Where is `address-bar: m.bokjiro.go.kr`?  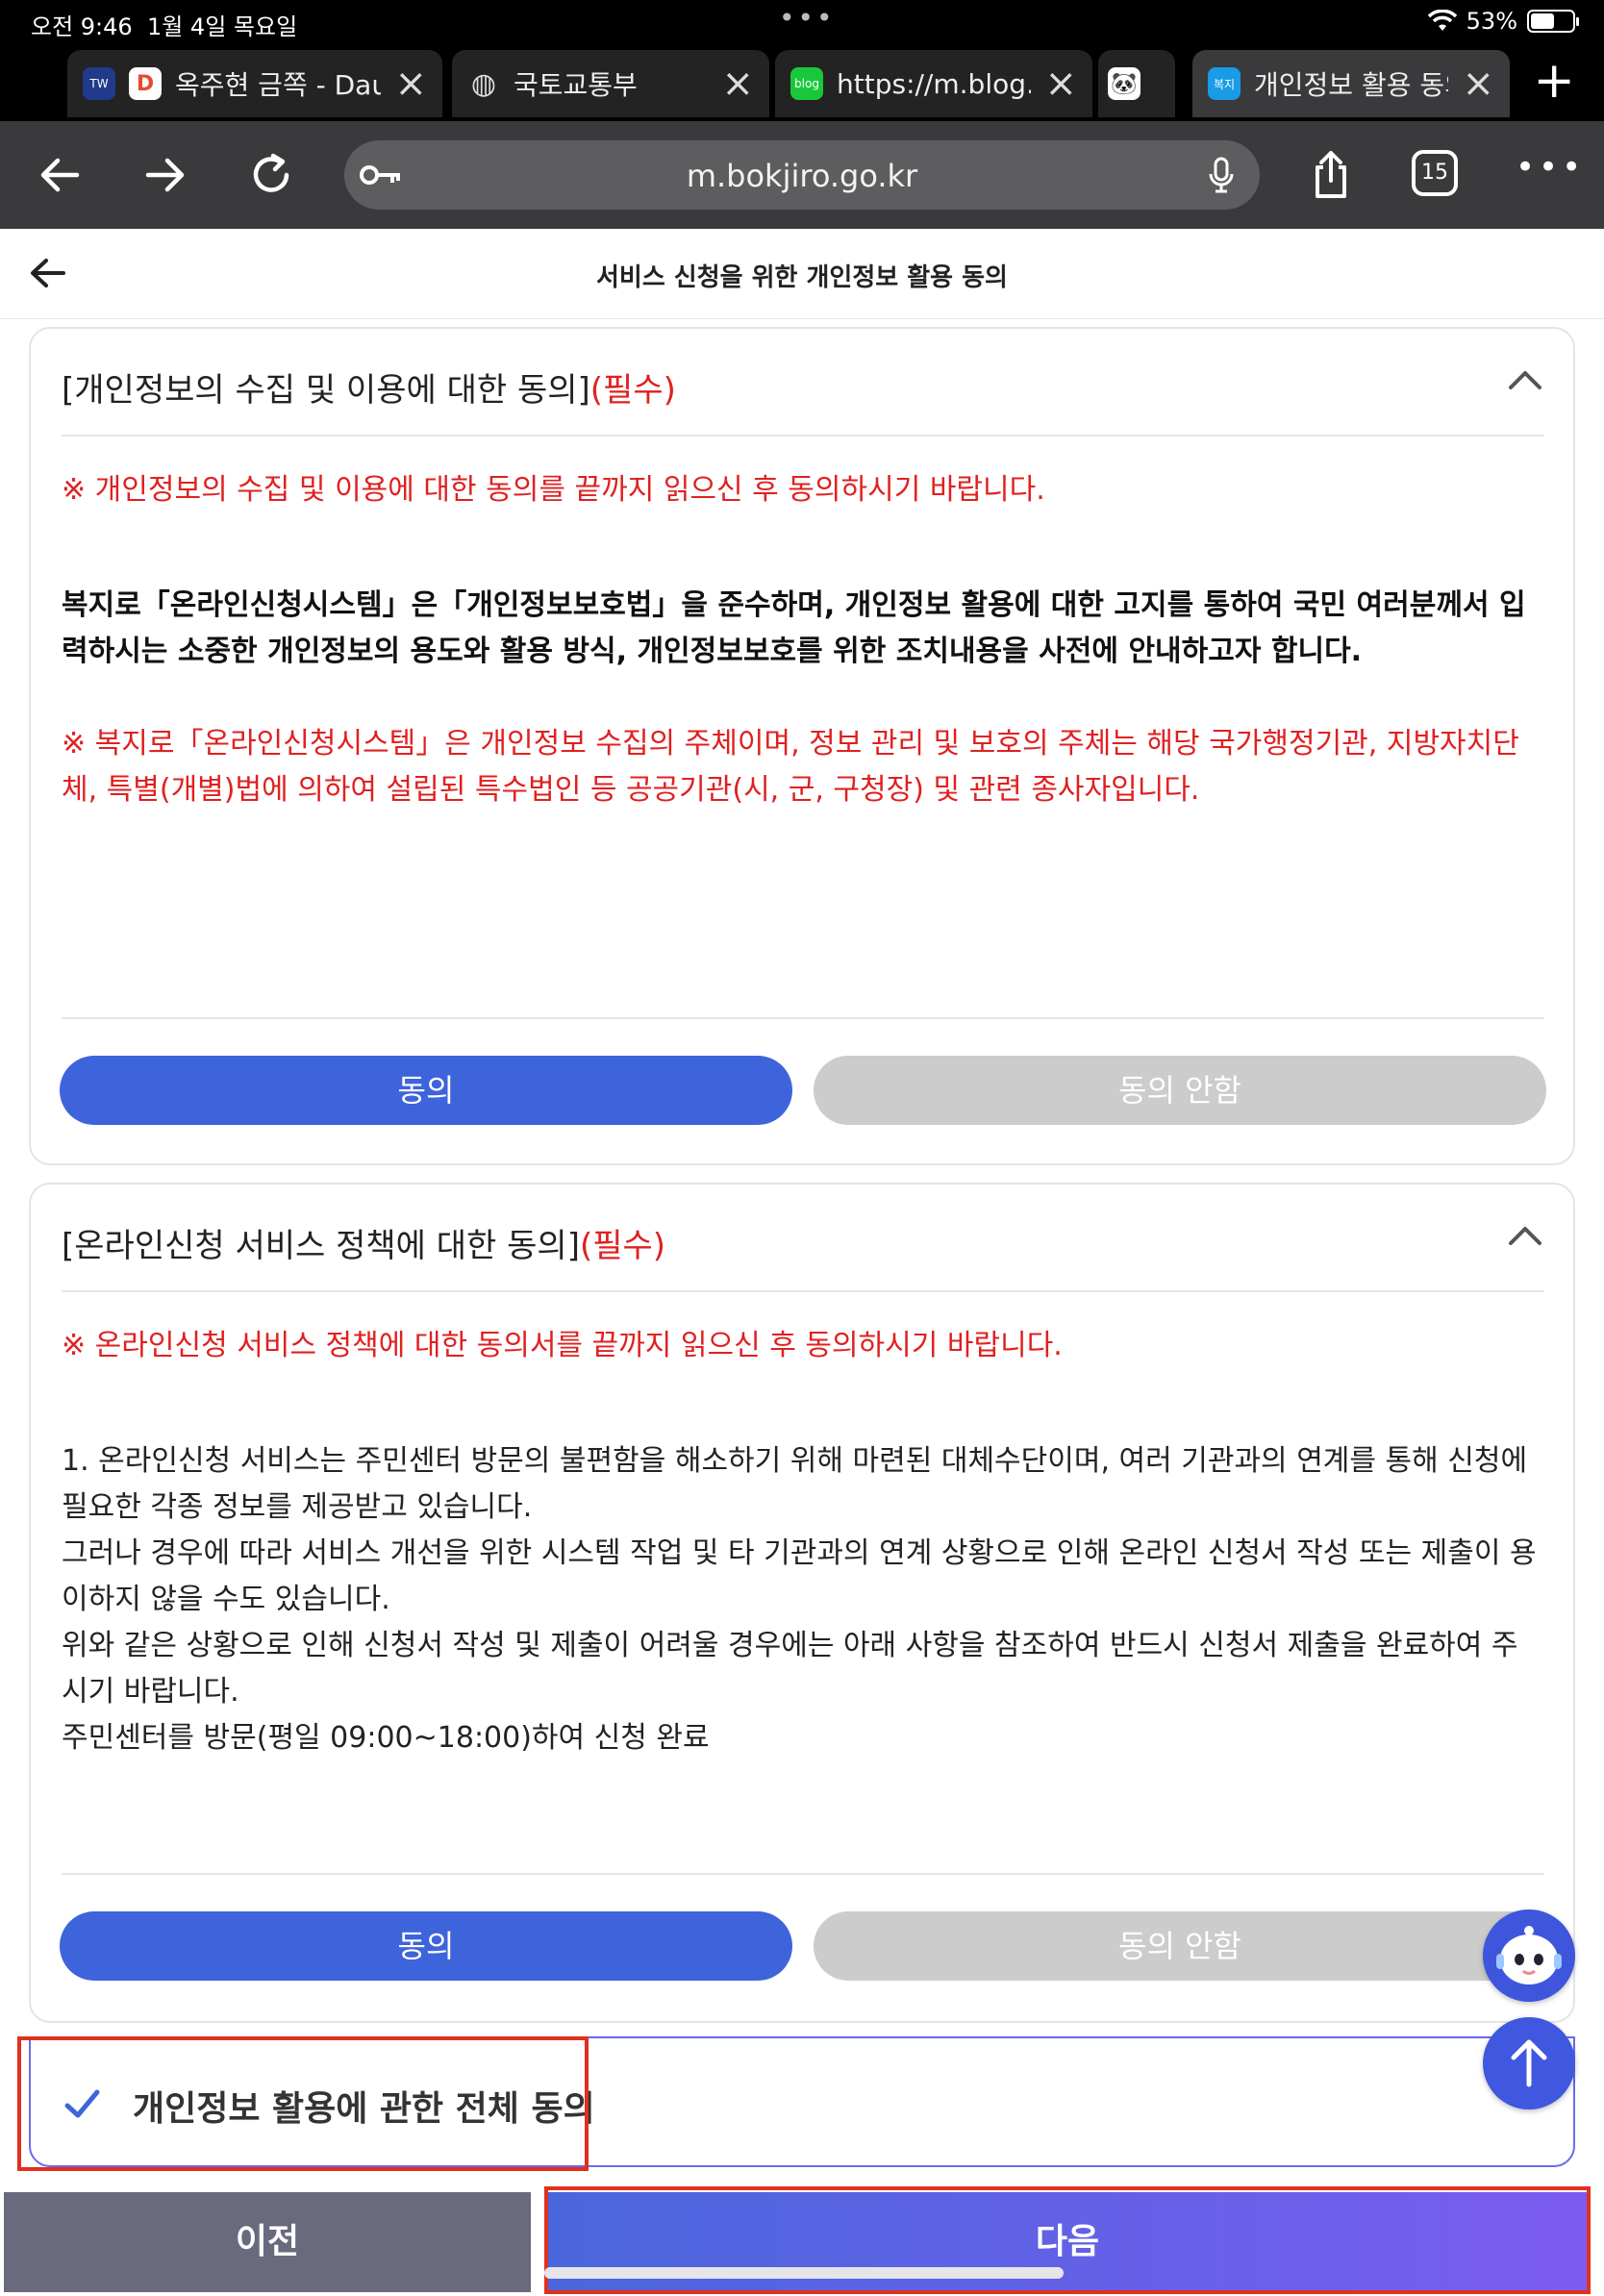 address-bar: m.bokjiro.go.kr is located at coordinates (802, 175).